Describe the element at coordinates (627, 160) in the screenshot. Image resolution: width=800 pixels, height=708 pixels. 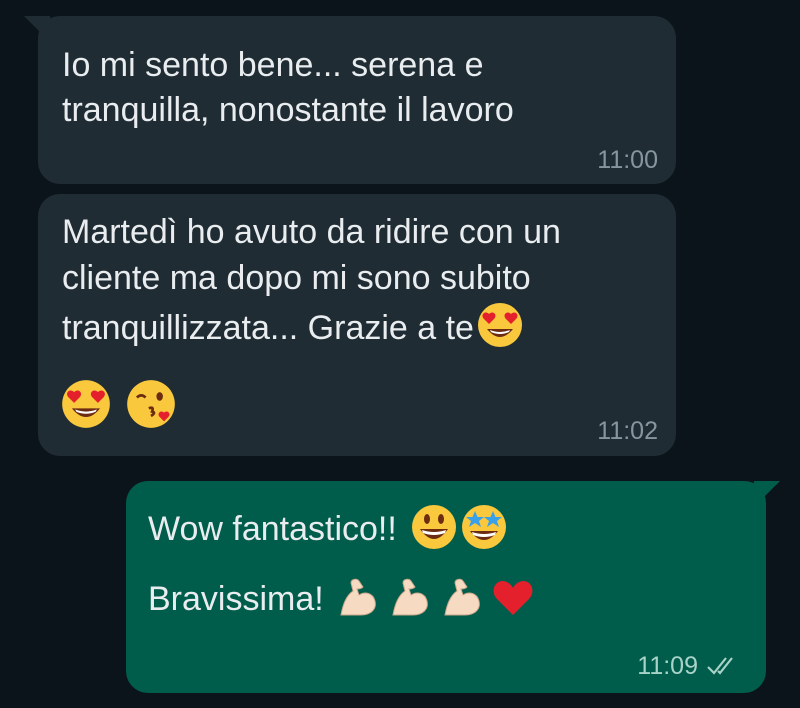
I see `message-time: 11:00` at that location.